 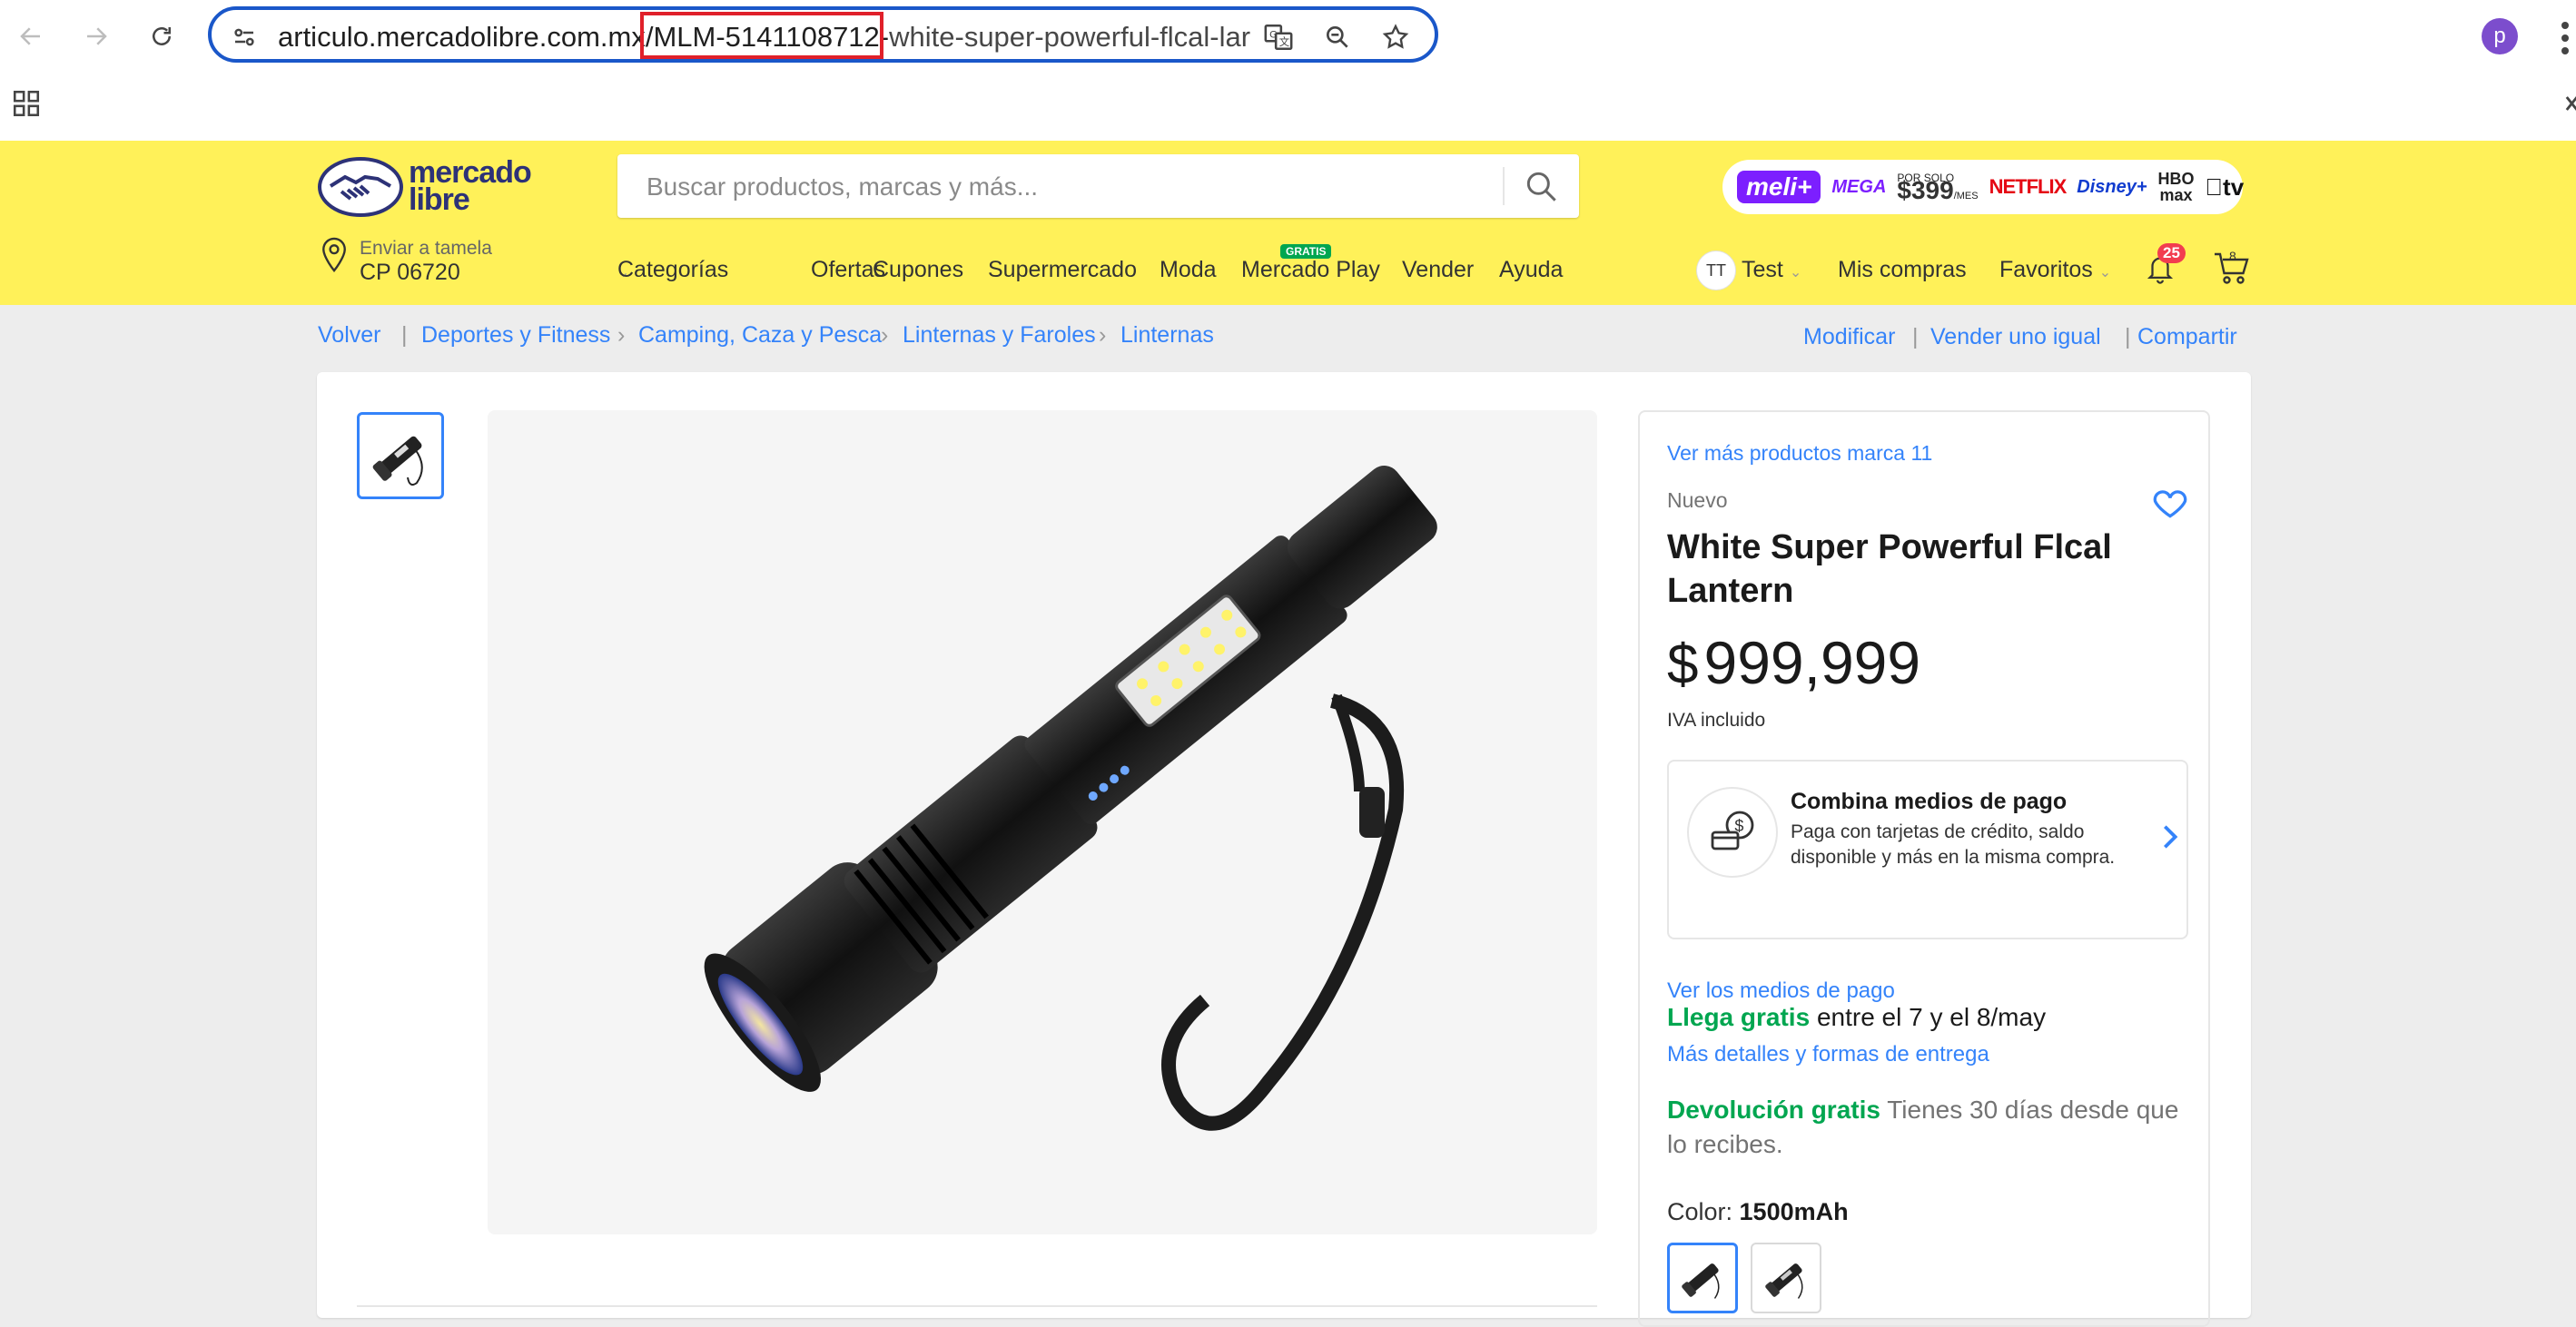 I want to click on location-zip: CP 06720, so click(x=410, y=272).